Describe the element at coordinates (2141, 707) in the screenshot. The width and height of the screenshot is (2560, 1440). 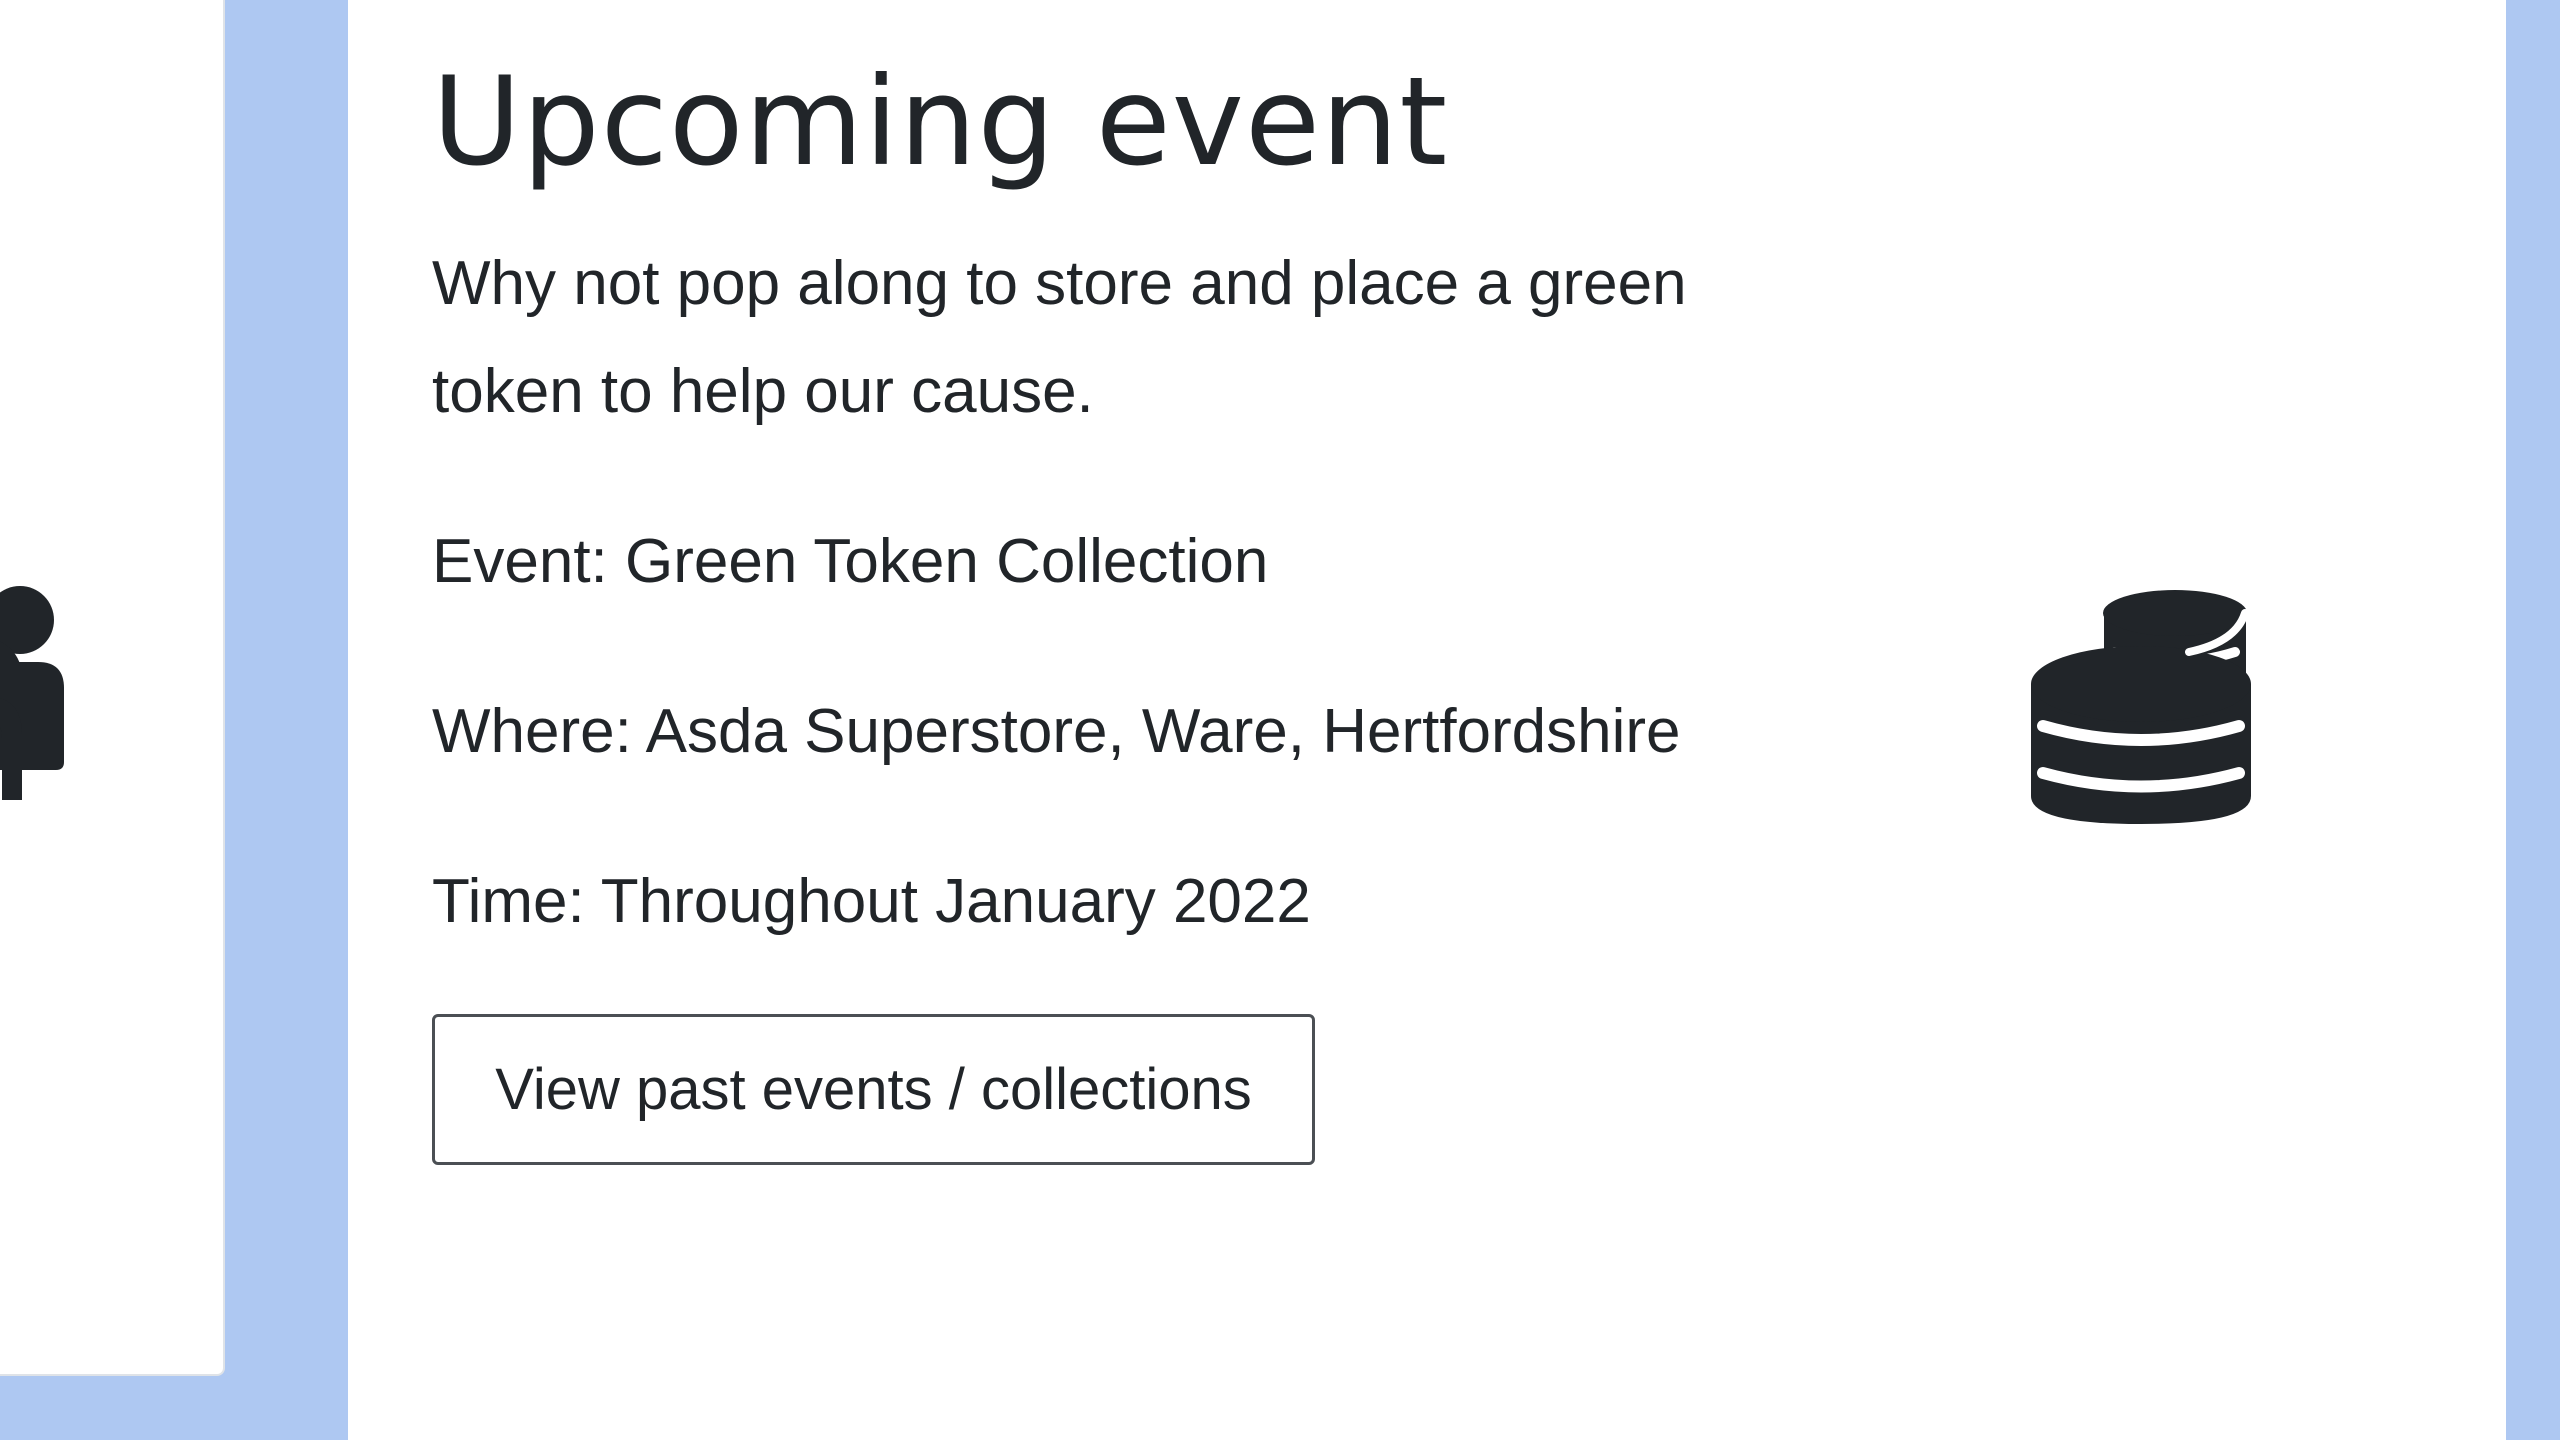
I see `coins-icon` at that location.